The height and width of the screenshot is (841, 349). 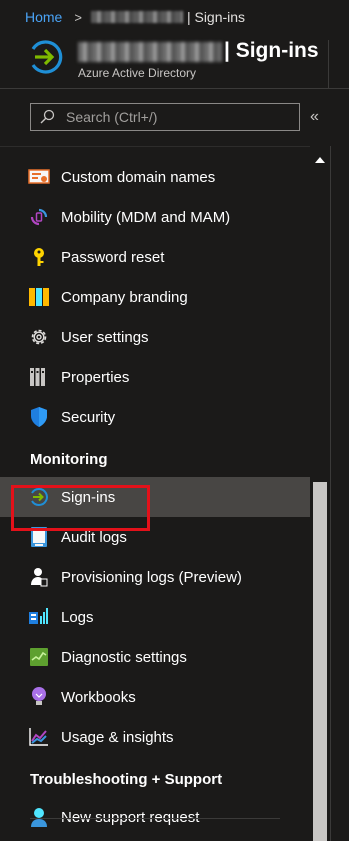 I want to click on blade-header: | Sign-ins Azure Active Directory, so click(x=174, y=61).